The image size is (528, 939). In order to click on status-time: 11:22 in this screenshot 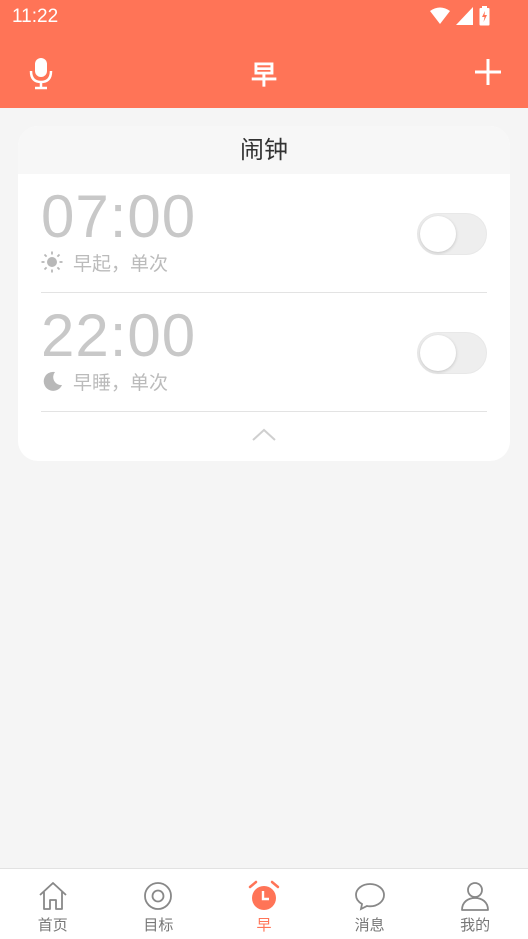, I will do `click(35, 16)`.